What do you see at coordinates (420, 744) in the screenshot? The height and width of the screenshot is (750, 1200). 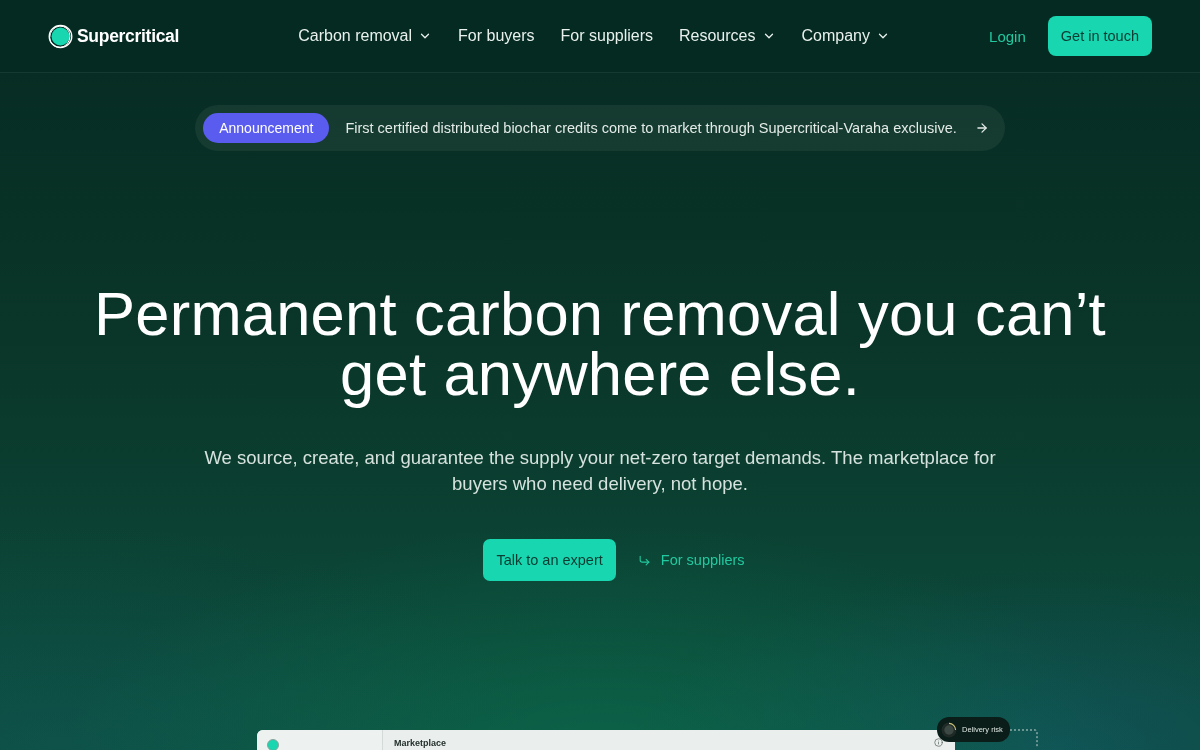 I see `preview-title: Marketplace` at bounding box center [420, 744].